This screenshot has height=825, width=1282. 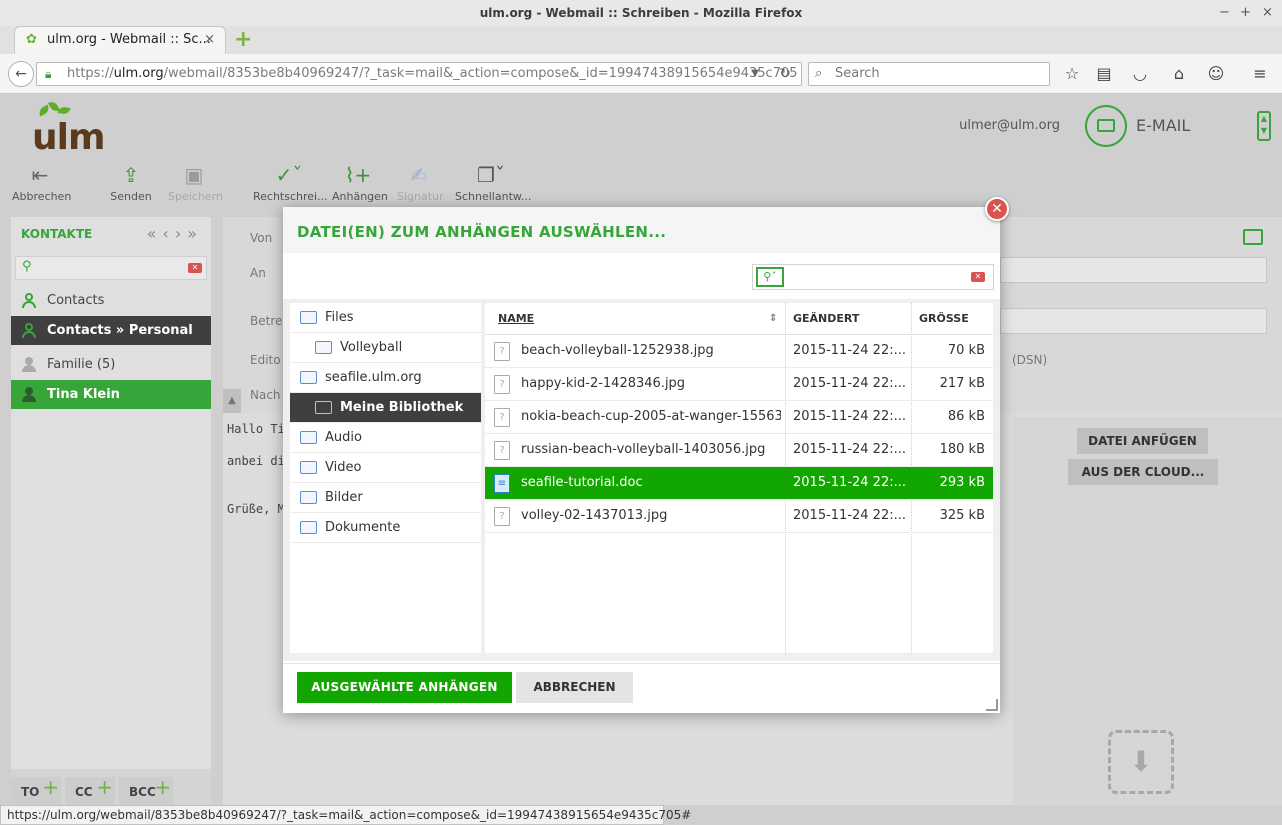 What do you see at coordinates (502, 483) in the screenshot?
I see `document-file-icon: ≡` at bounding box center [502, 483].